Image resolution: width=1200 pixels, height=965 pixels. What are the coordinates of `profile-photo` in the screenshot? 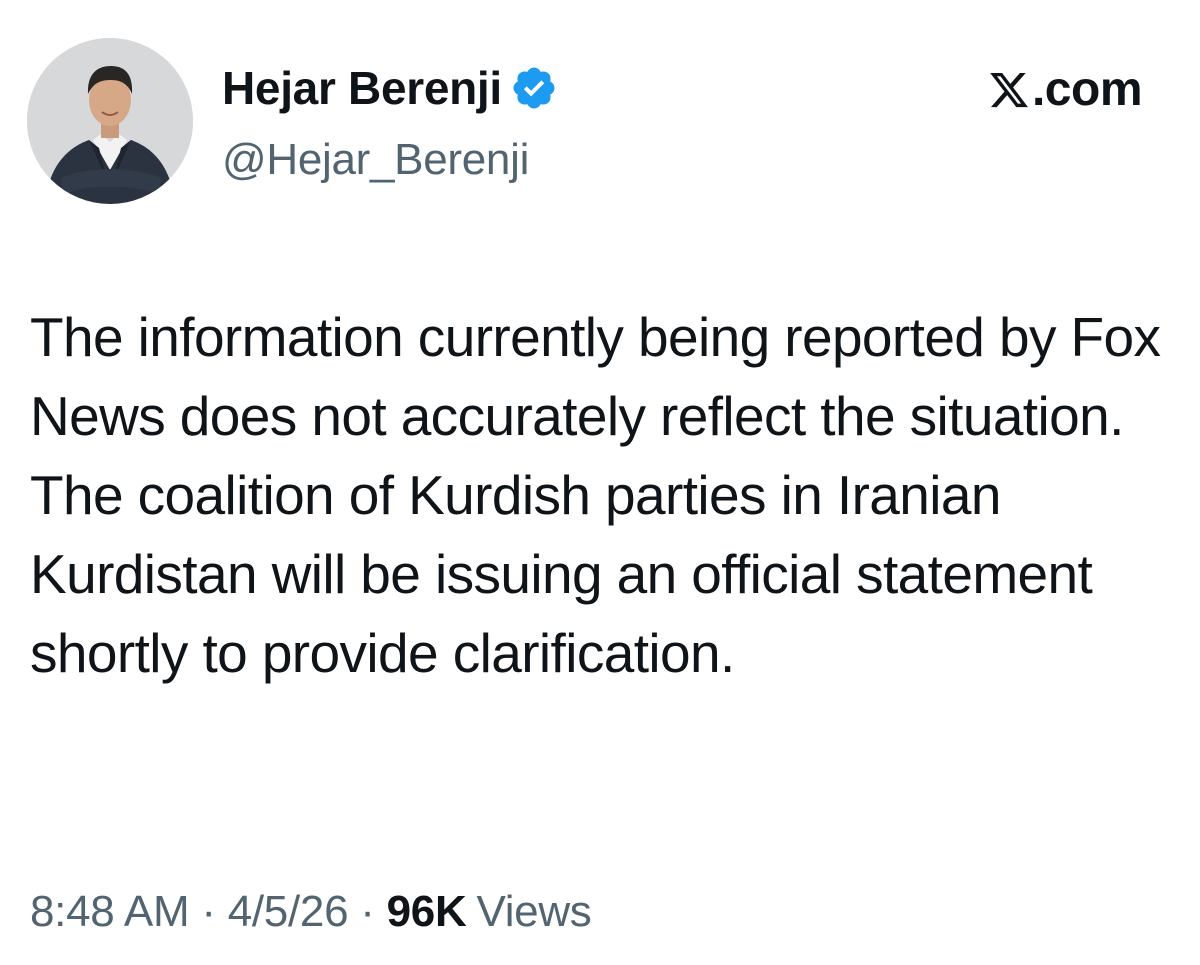 It's located at (110, 121).